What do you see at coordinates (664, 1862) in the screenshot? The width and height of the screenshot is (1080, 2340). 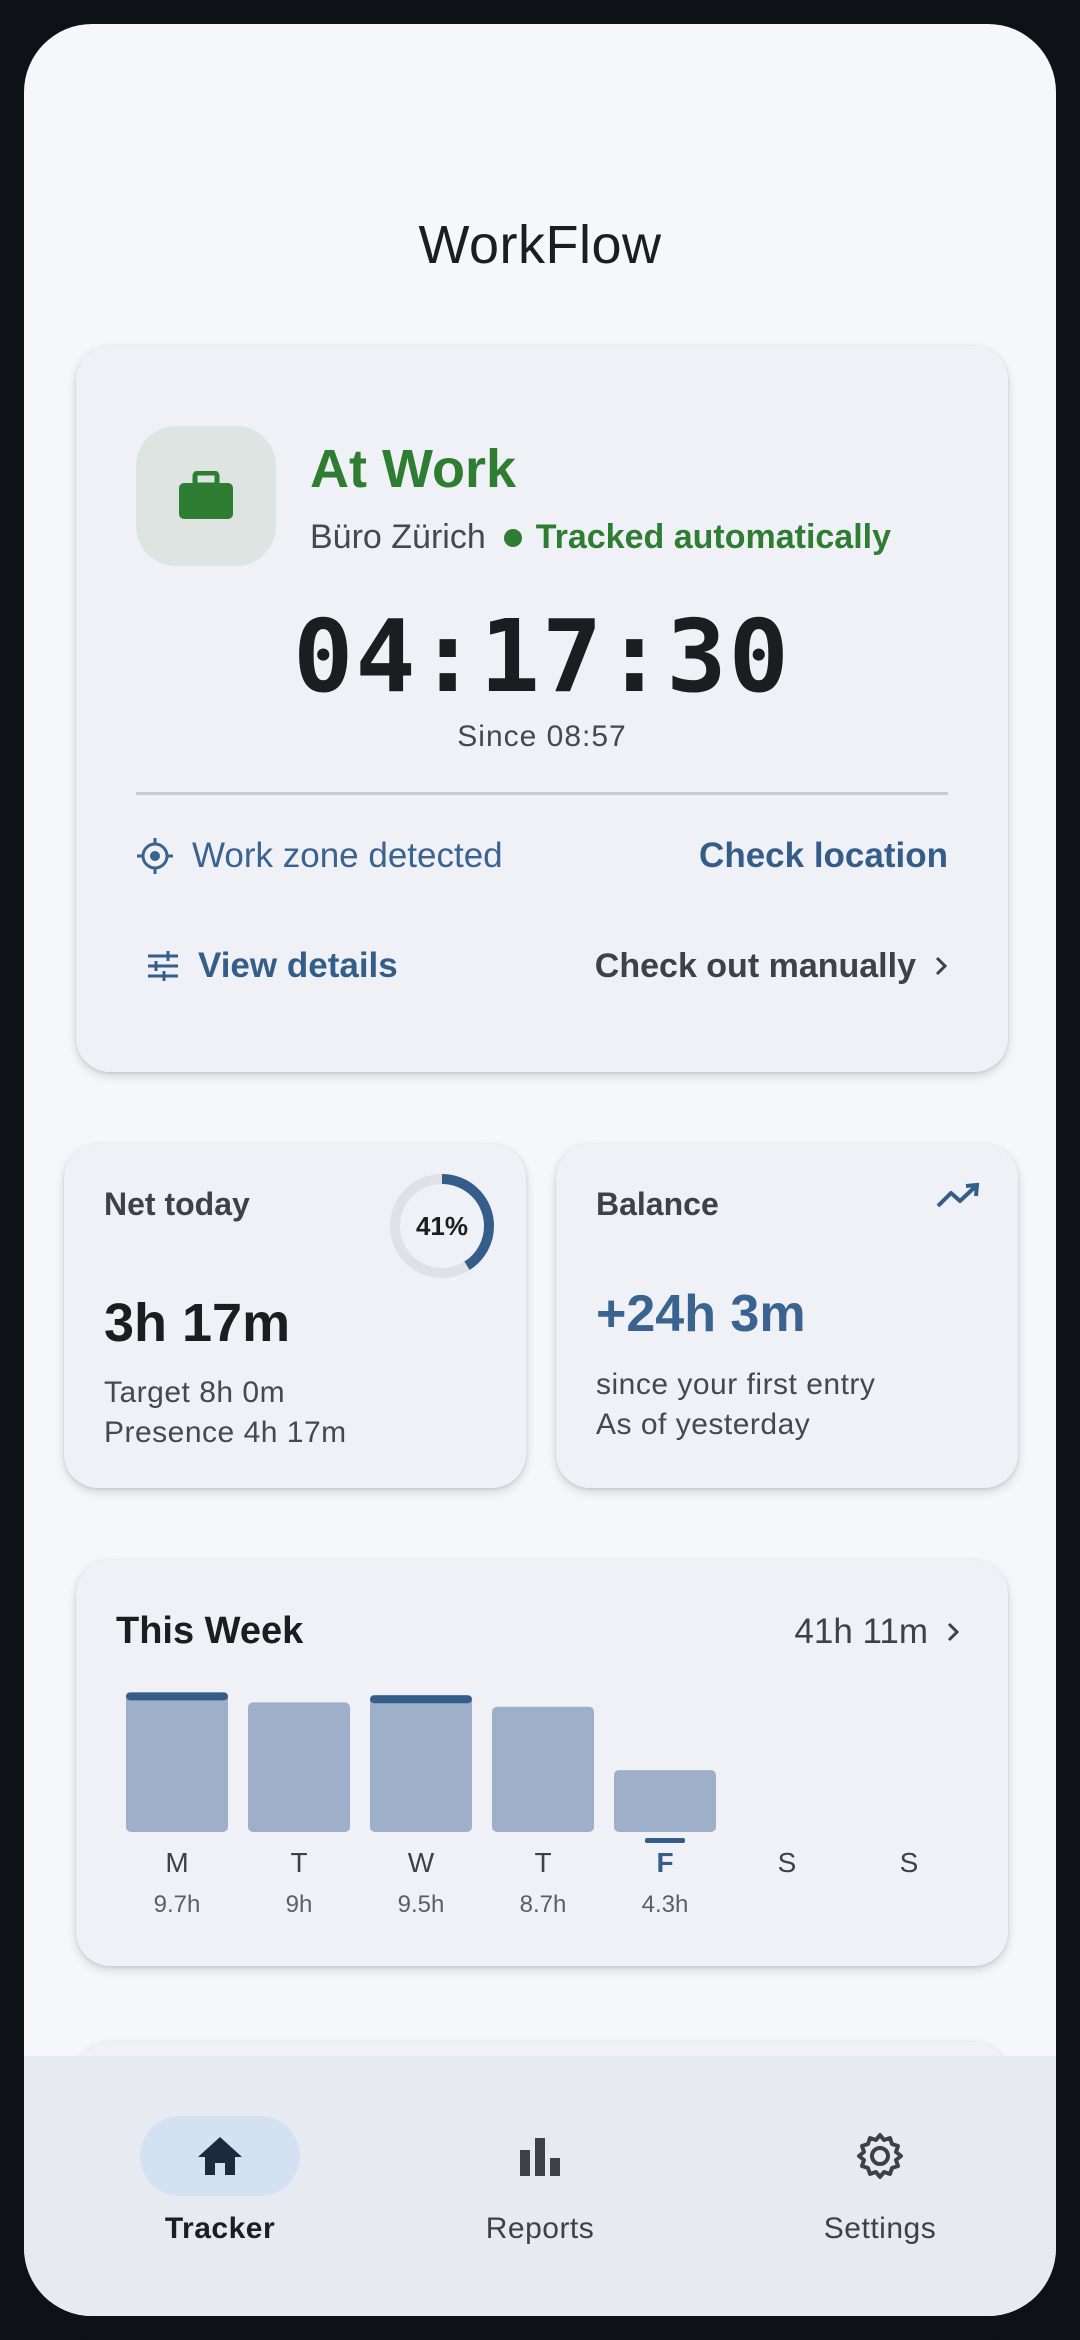 I see `day-label: F` at bounding box center [664, 1862].